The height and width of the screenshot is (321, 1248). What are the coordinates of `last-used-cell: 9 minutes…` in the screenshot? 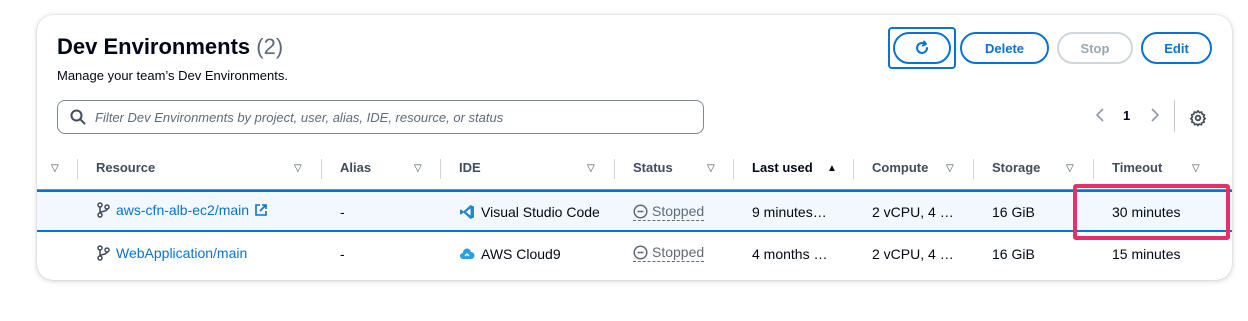 It's located at (789, 212).